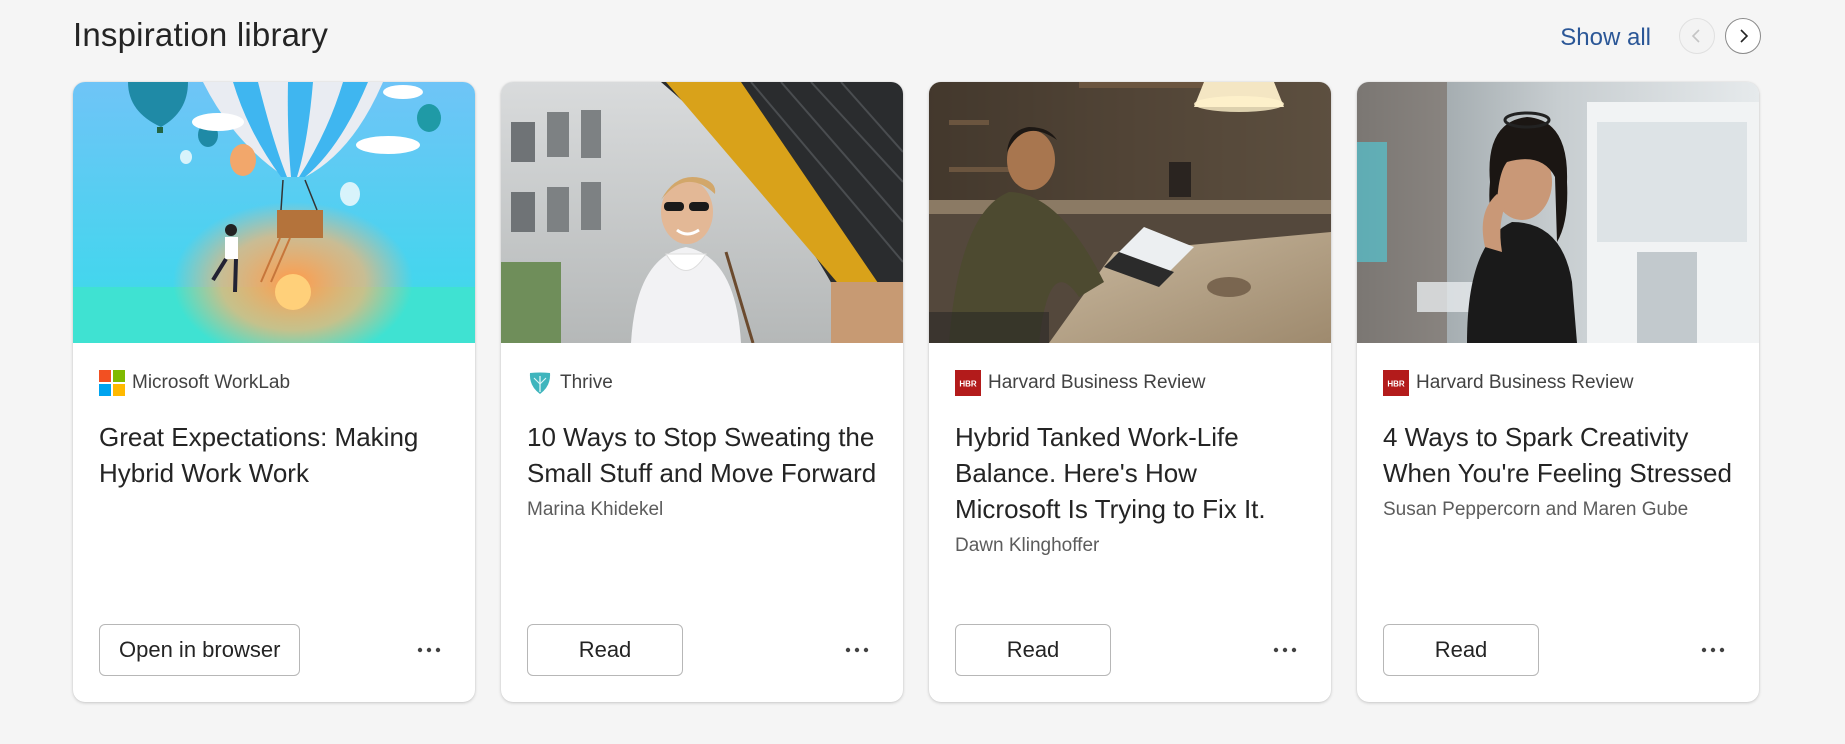 Image resolution: width=1845 pixels, height=744 pixels. I want to click on chevron-left-icon, so click(1695, 36).